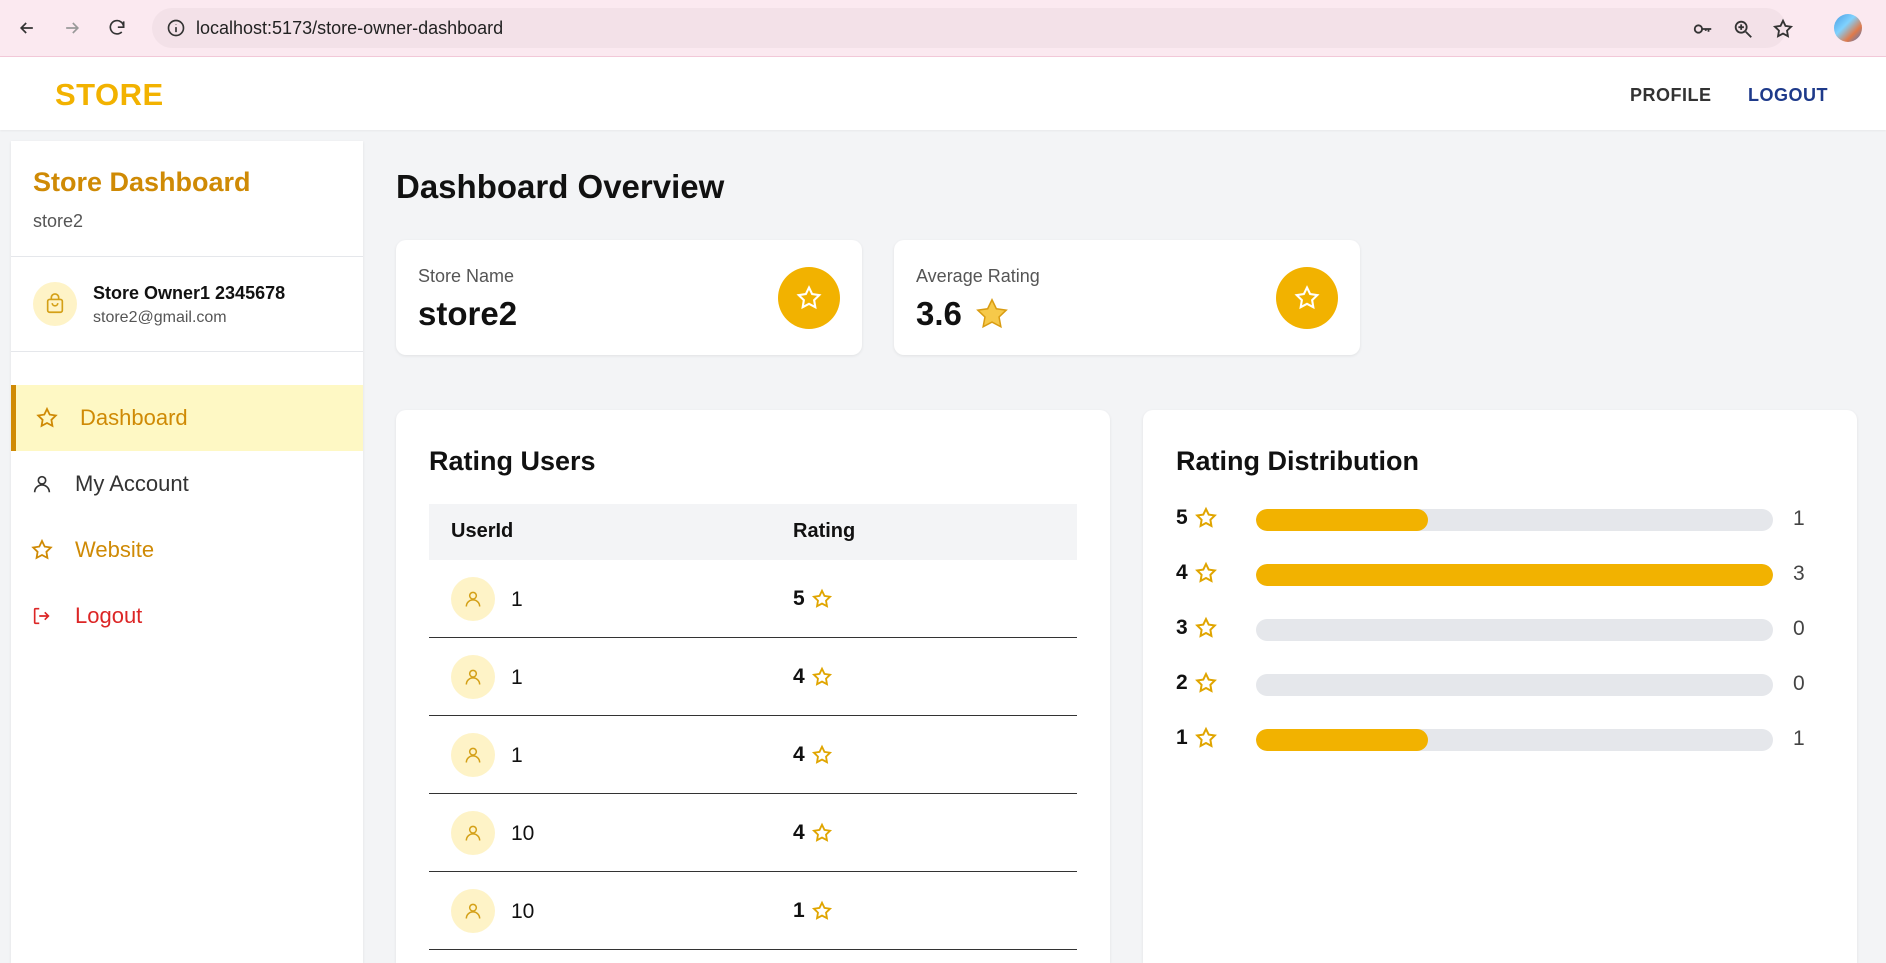 Image resolution: width=1886 pixels, height=963 pixels. I want to click on forward-icon, so click(72, 28).